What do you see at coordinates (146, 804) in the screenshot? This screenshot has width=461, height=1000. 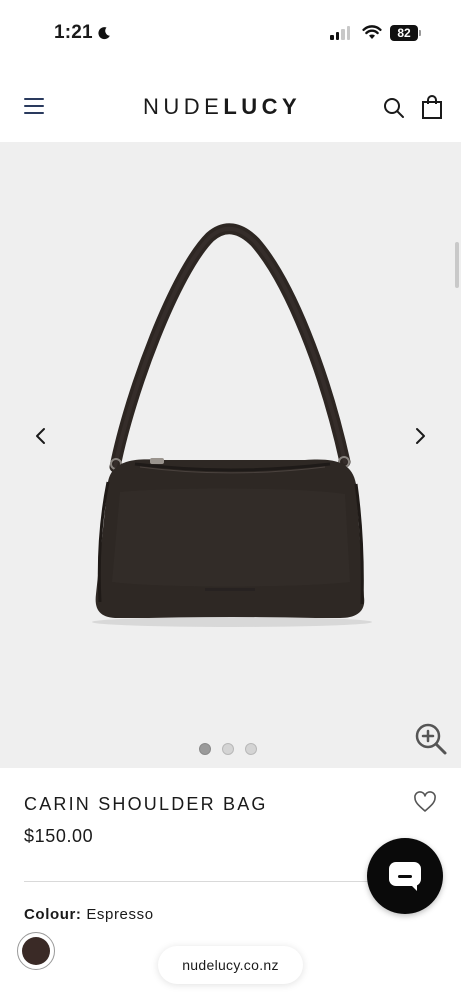 I see `product-title: CARIN SHOULDER BAG` at bounding box center [146, 804].